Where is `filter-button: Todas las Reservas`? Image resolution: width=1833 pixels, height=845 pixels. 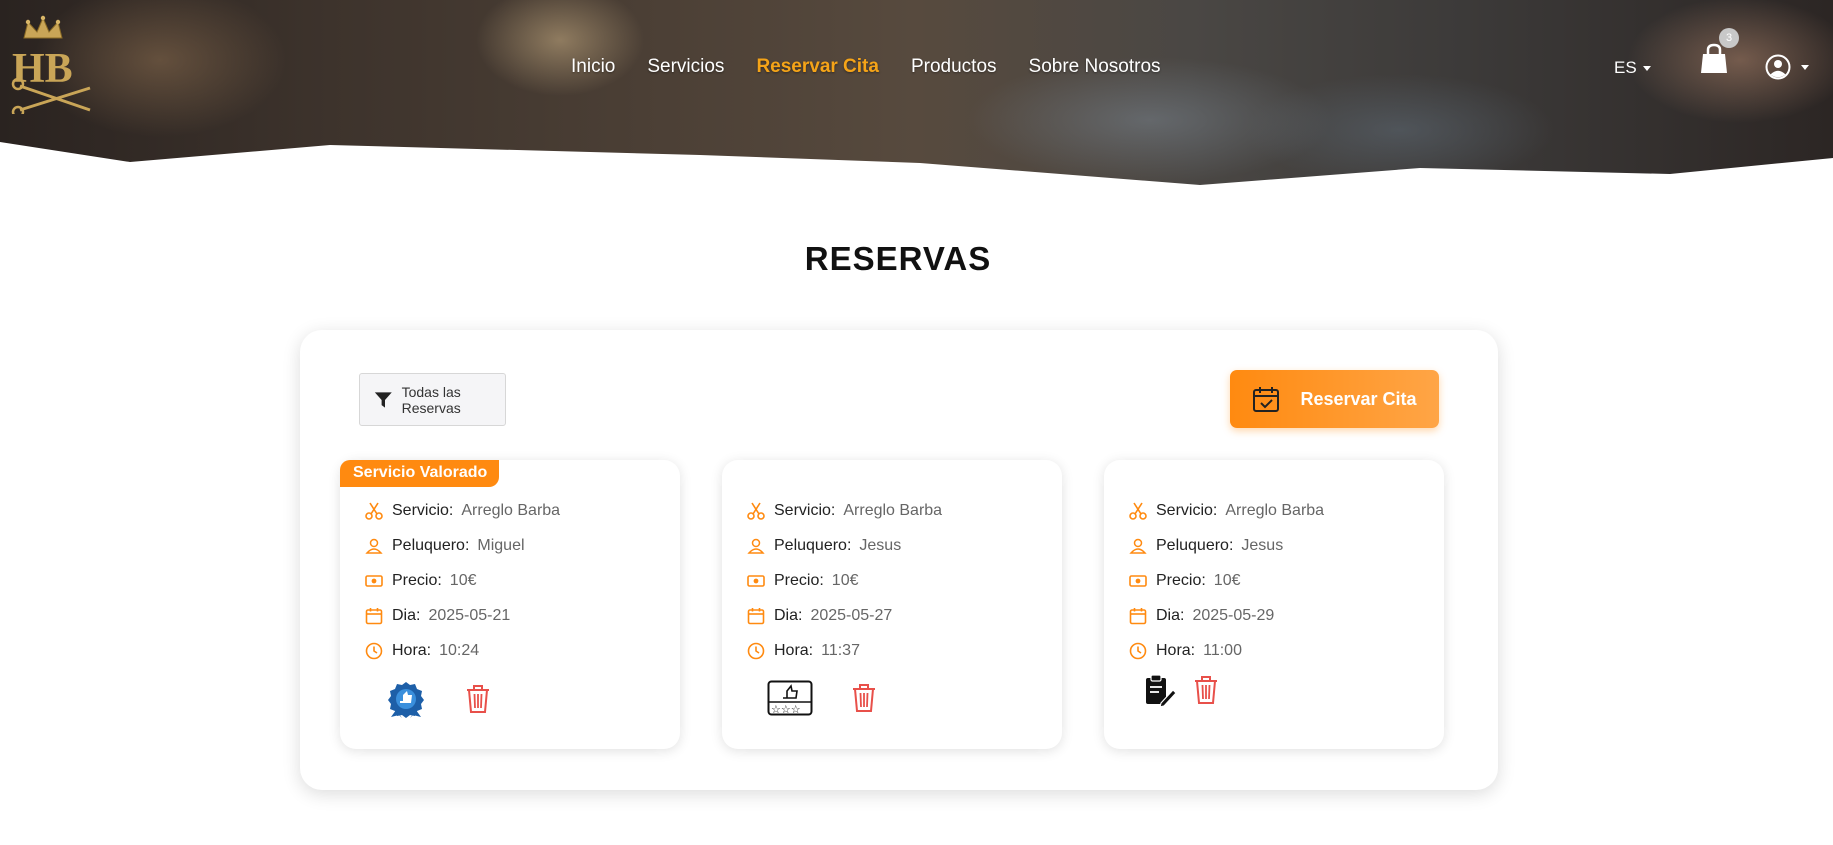 filter-button: Todas las Reservas is located at coordinates (432, 399).